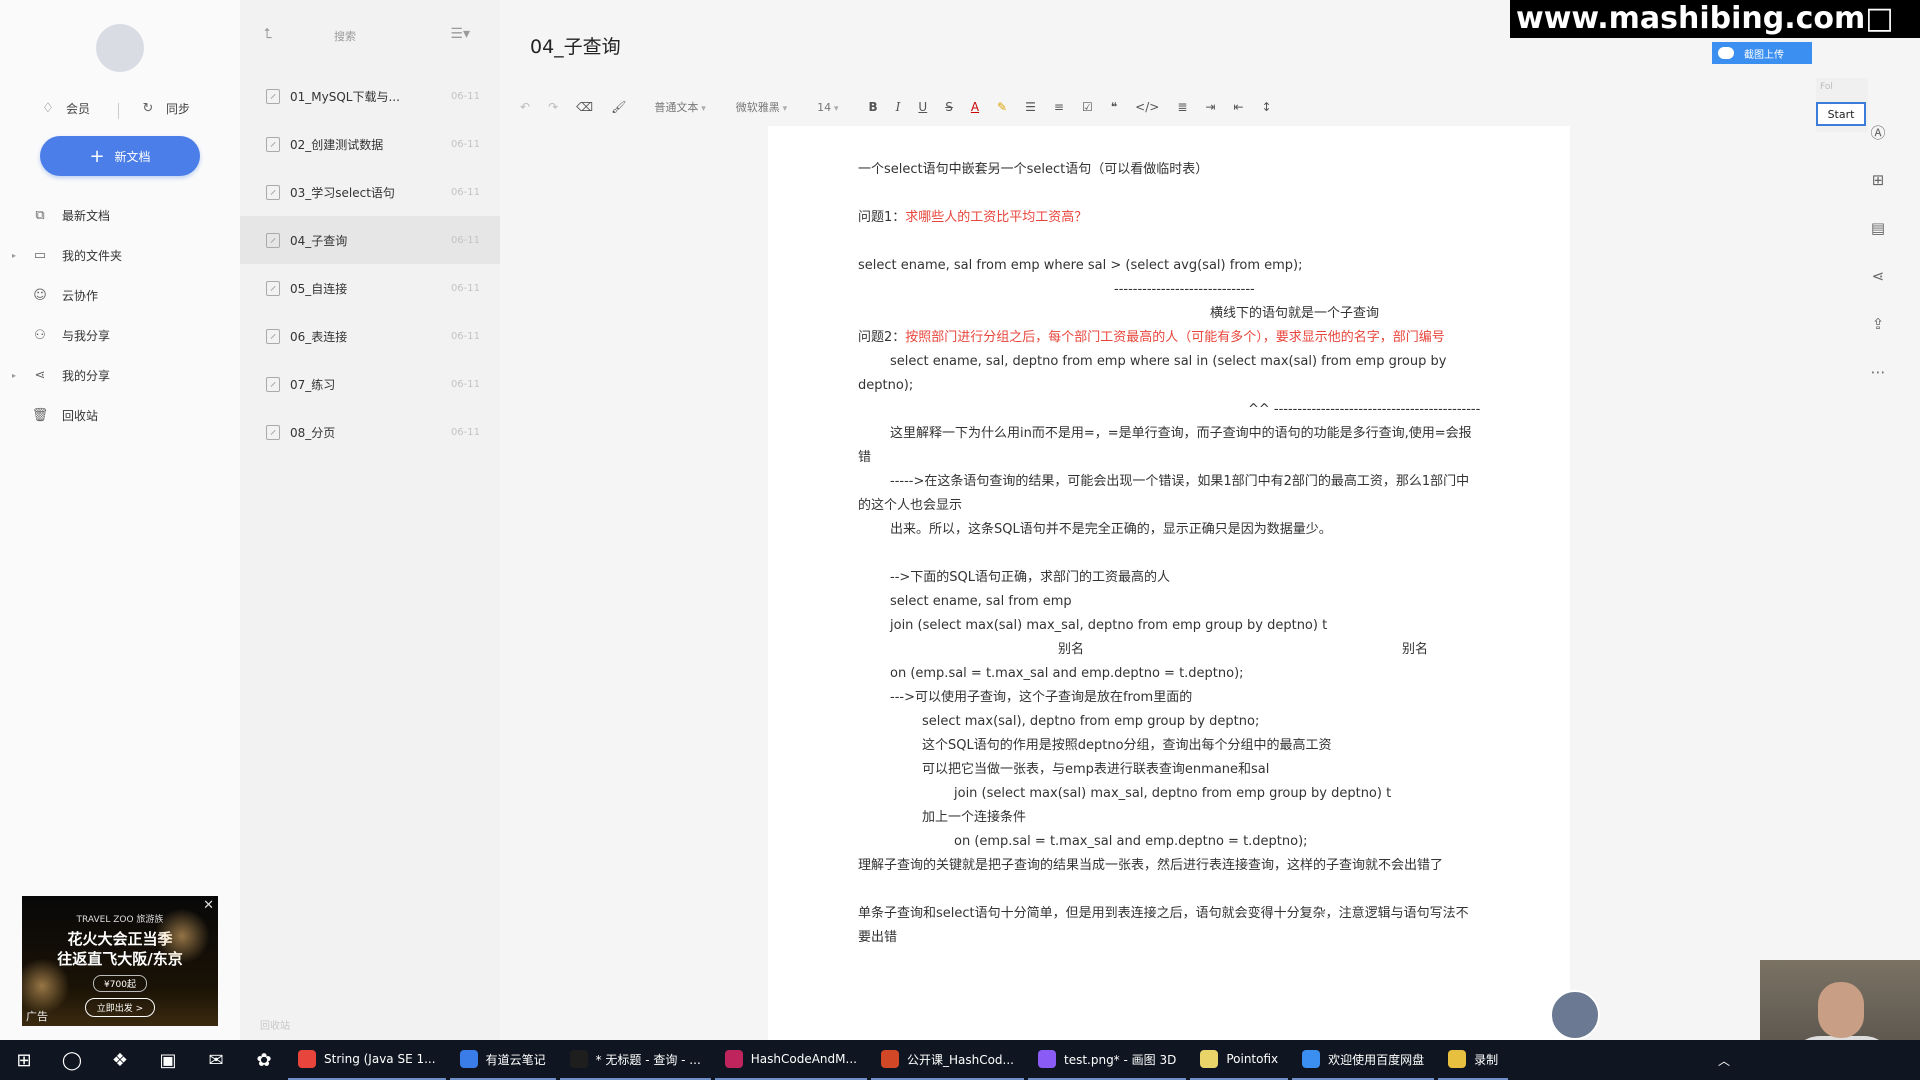 Image resolution: width=1920 pixels, height=1080 pixels. I want to click on list-item: 04_子查询 06-11, so click(370, 240).